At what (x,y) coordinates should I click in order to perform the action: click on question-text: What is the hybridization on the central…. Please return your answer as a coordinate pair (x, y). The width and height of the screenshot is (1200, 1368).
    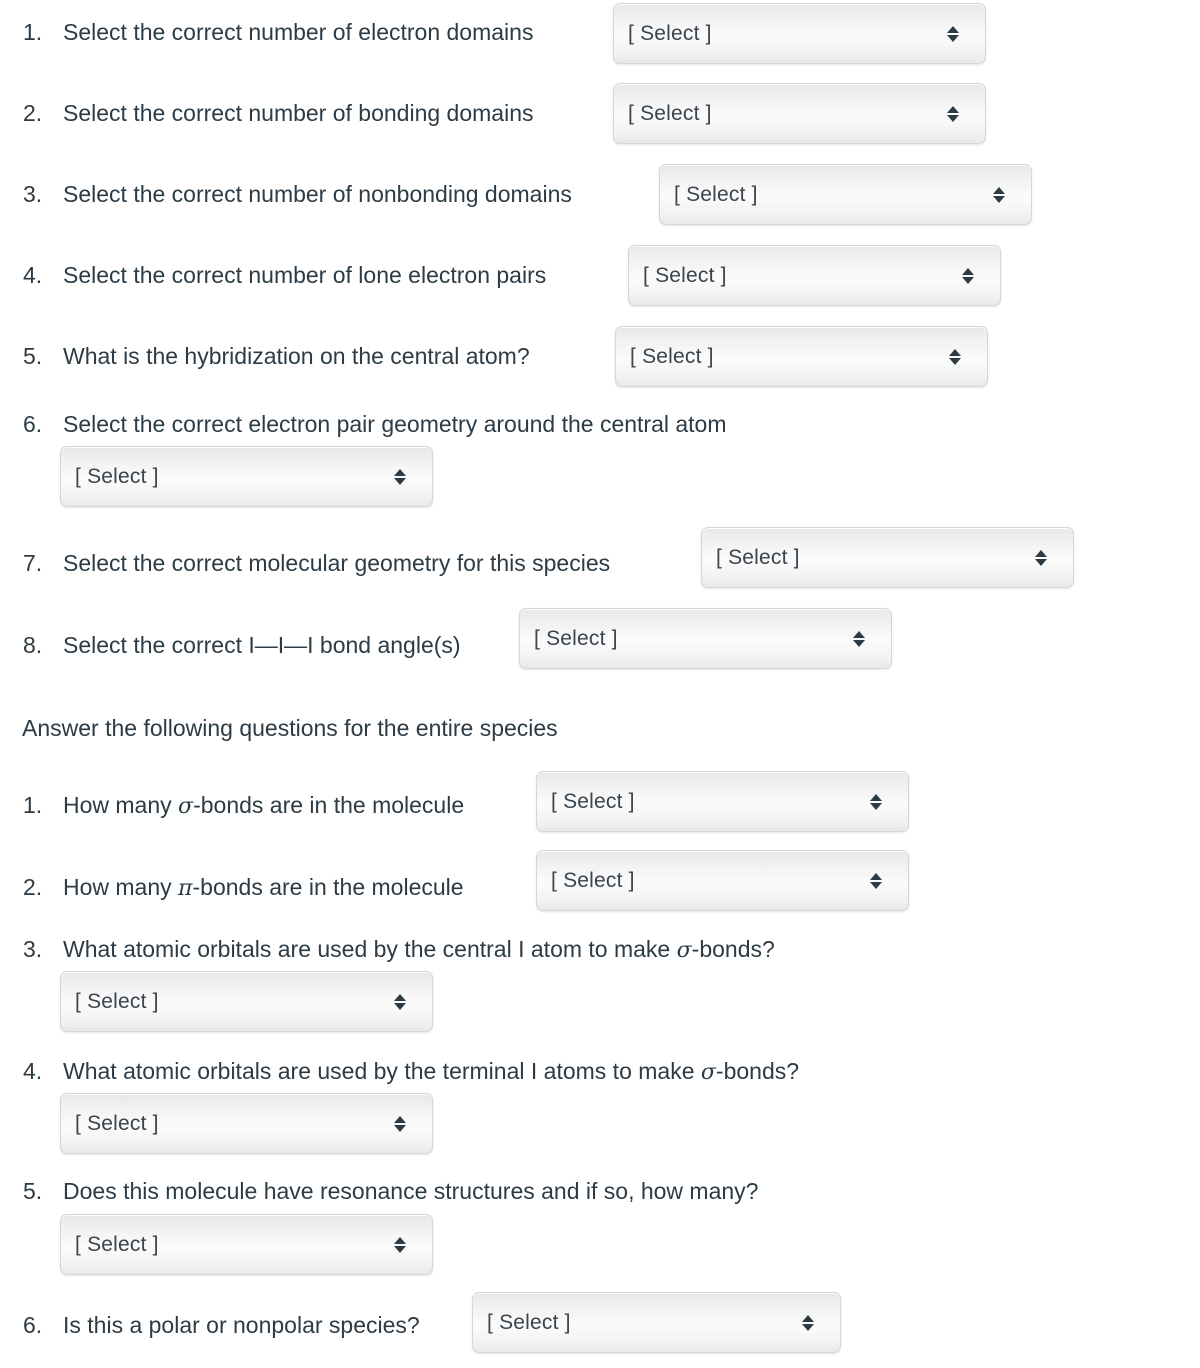
    Looking at the image, I should click on (296, 356).